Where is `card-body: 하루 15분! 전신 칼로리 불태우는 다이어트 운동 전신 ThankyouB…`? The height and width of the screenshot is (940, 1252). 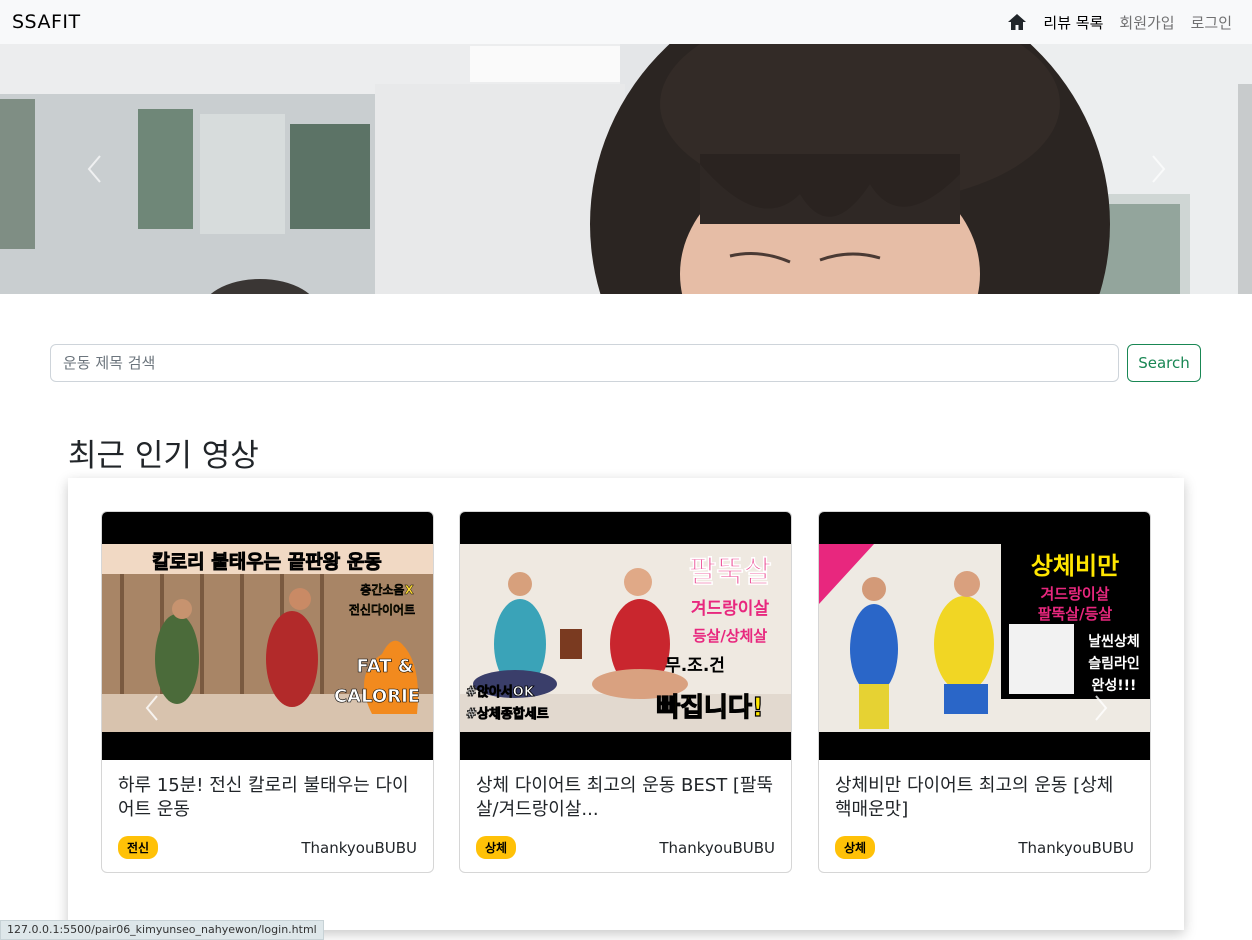
card-body: 하루 15분! 전신 칼로리 불태우는 다이어트 운동 전신 ThankyouB… is located at coordinates (267, 809).